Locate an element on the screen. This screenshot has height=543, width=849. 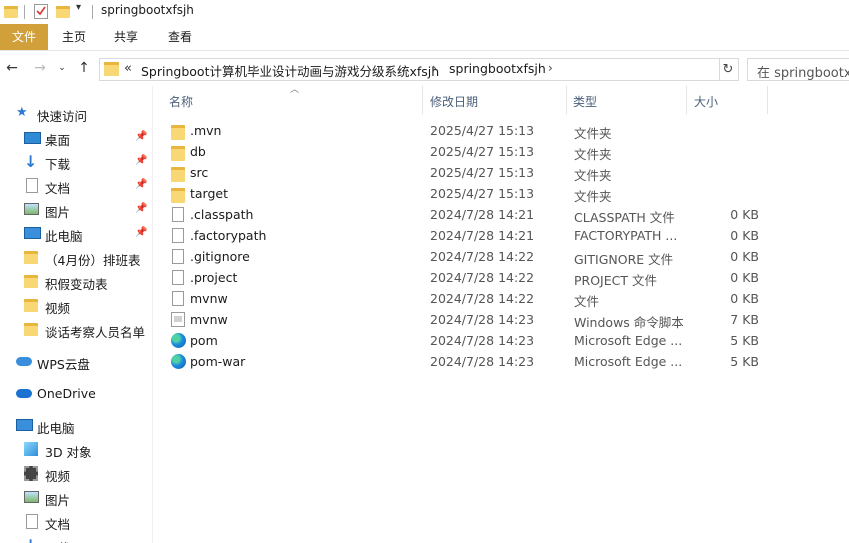
file-row: pom 2024/7/28 14:23 Microsoft Edge ... 5 KB is located at coordinates (470, 340).